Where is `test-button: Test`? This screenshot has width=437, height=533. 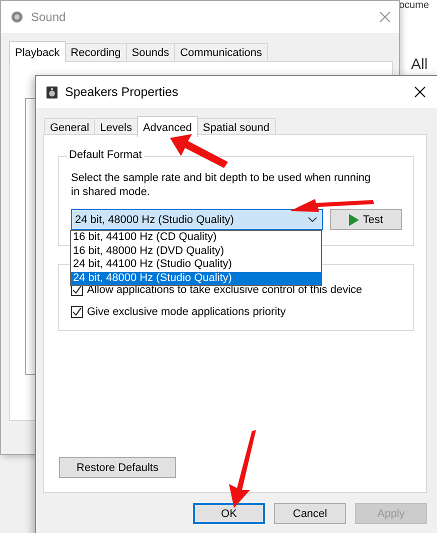 test-button: Test is located at coordinates (366, 219).